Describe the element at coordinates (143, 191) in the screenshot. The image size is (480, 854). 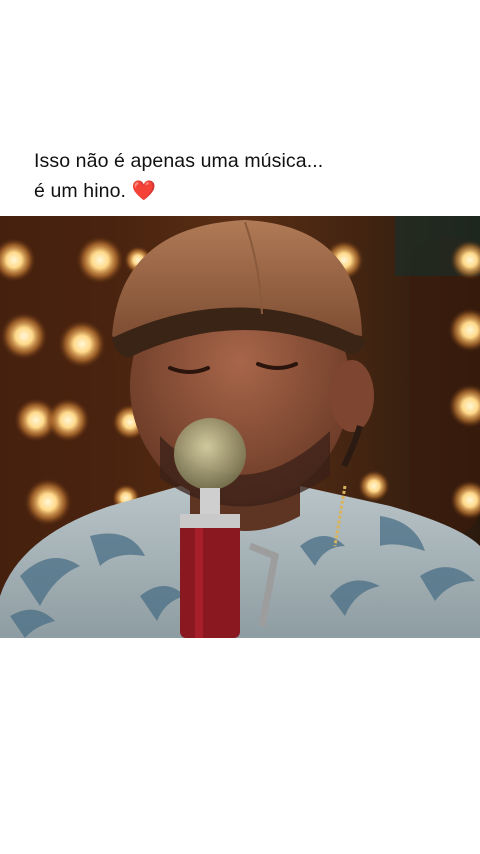
I see `heart-emoji-icon: ❤️` at that location.